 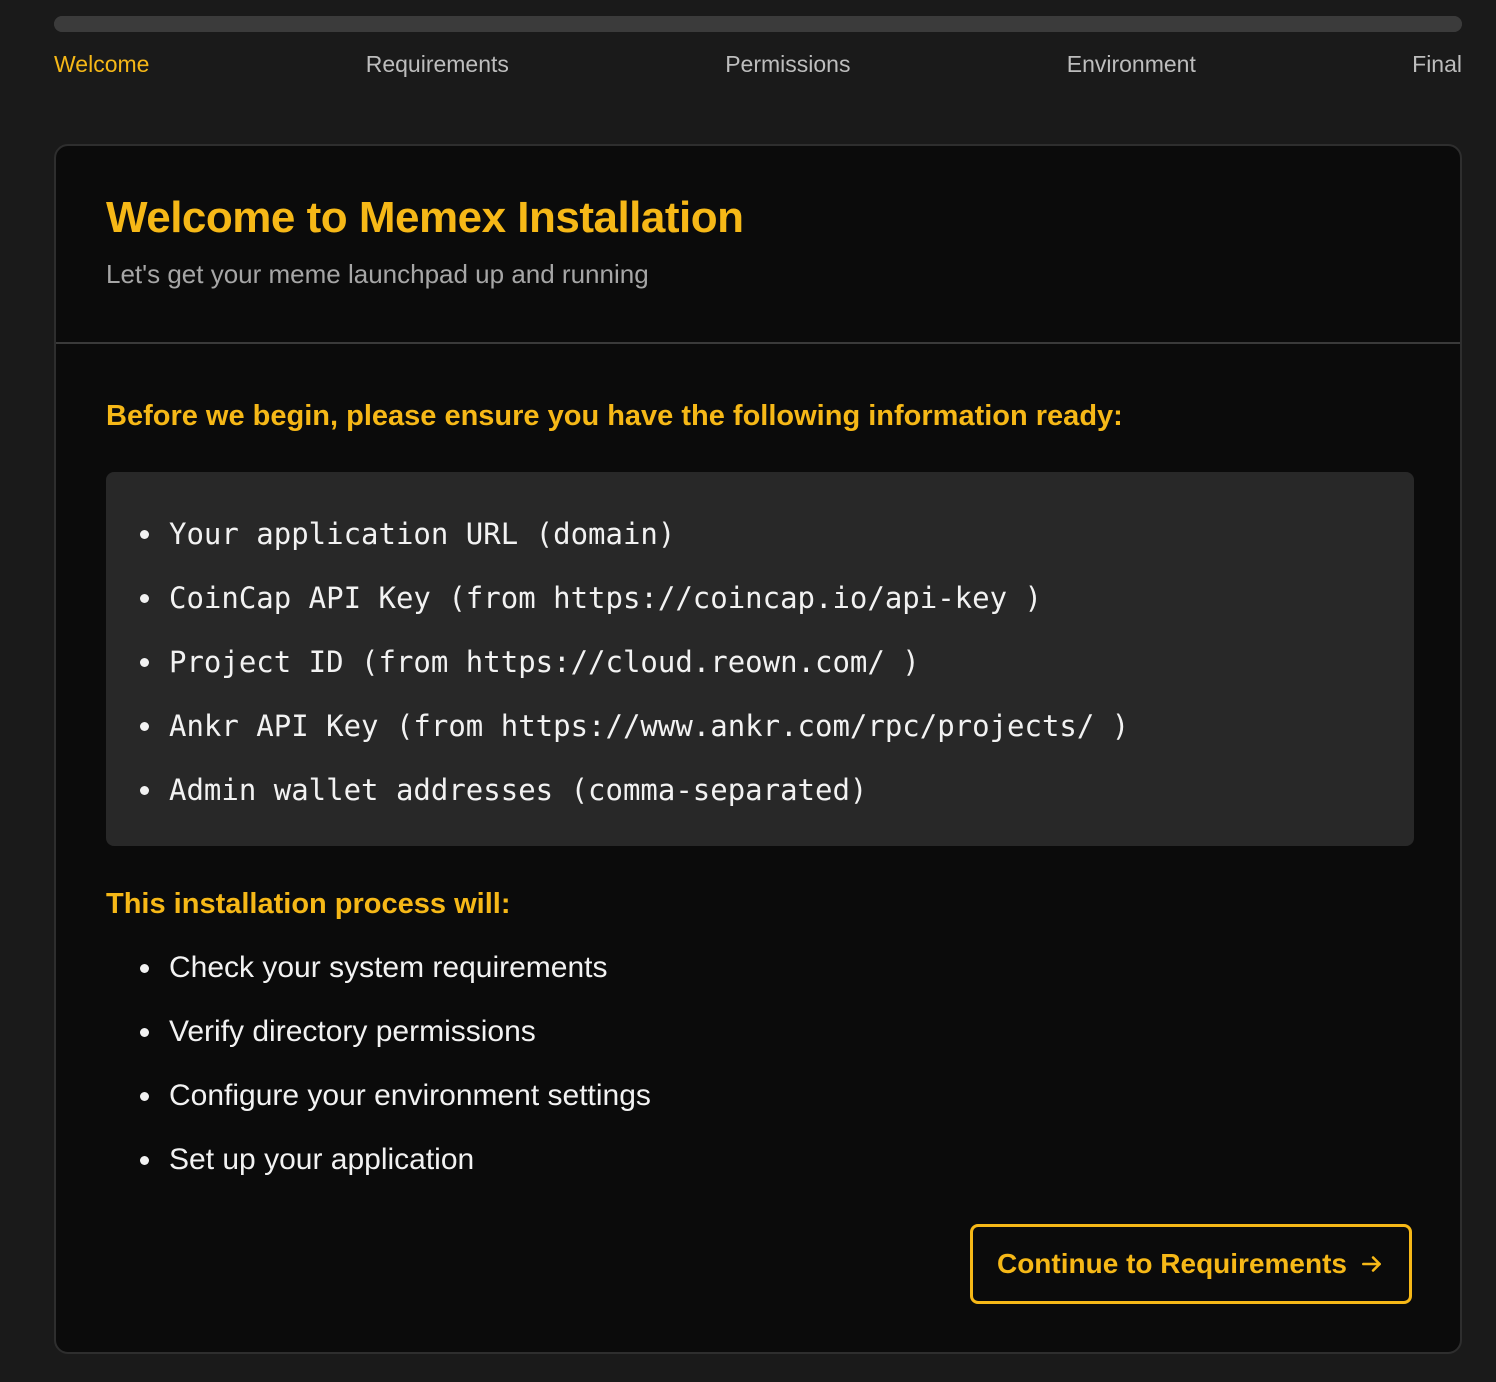 I want to click on prerequisite-text: Admin wallet addresses (comma-separated), so click(x=518, y=790).